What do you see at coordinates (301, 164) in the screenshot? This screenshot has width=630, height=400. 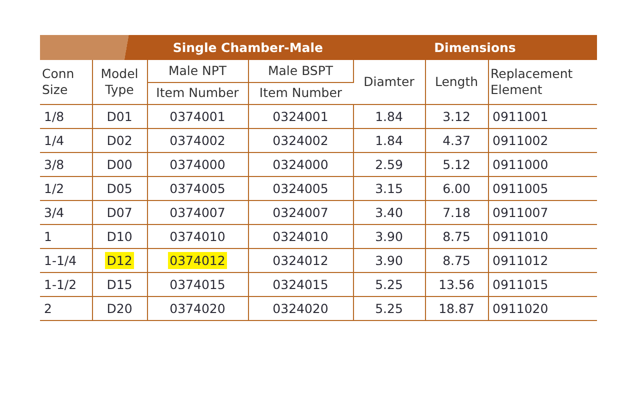 I see `cell-text: 0324000` at bounding box center [301, 164].